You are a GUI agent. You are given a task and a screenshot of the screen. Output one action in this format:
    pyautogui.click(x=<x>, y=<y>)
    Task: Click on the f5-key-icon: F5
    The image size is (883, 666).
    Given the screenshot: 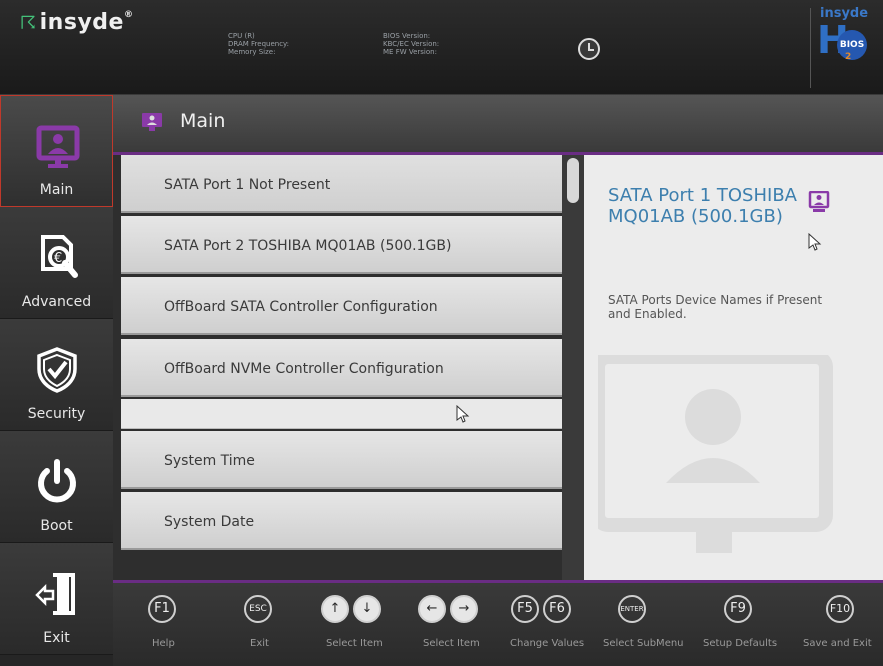 What is the action you would take?
    pyautogui.click(x=525, y=609)
    